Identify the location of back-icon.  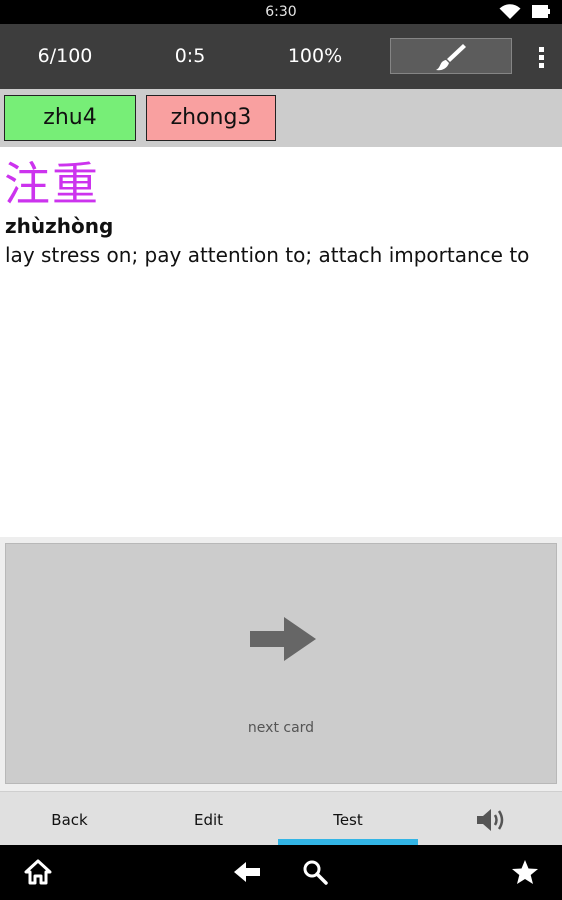
(247, 872).